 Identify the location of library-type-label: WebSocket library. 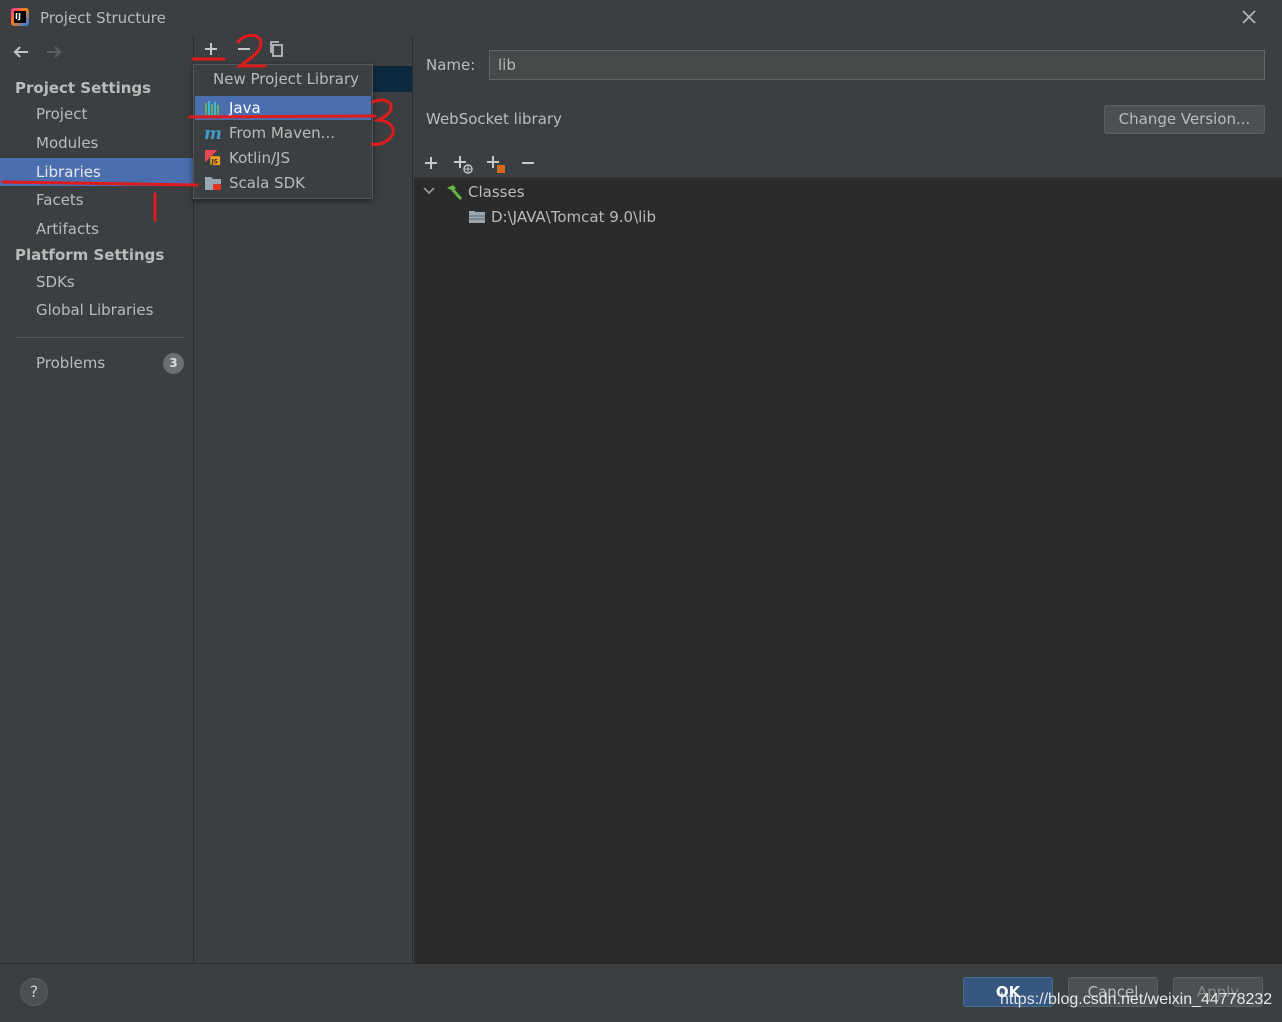
(494, 119).